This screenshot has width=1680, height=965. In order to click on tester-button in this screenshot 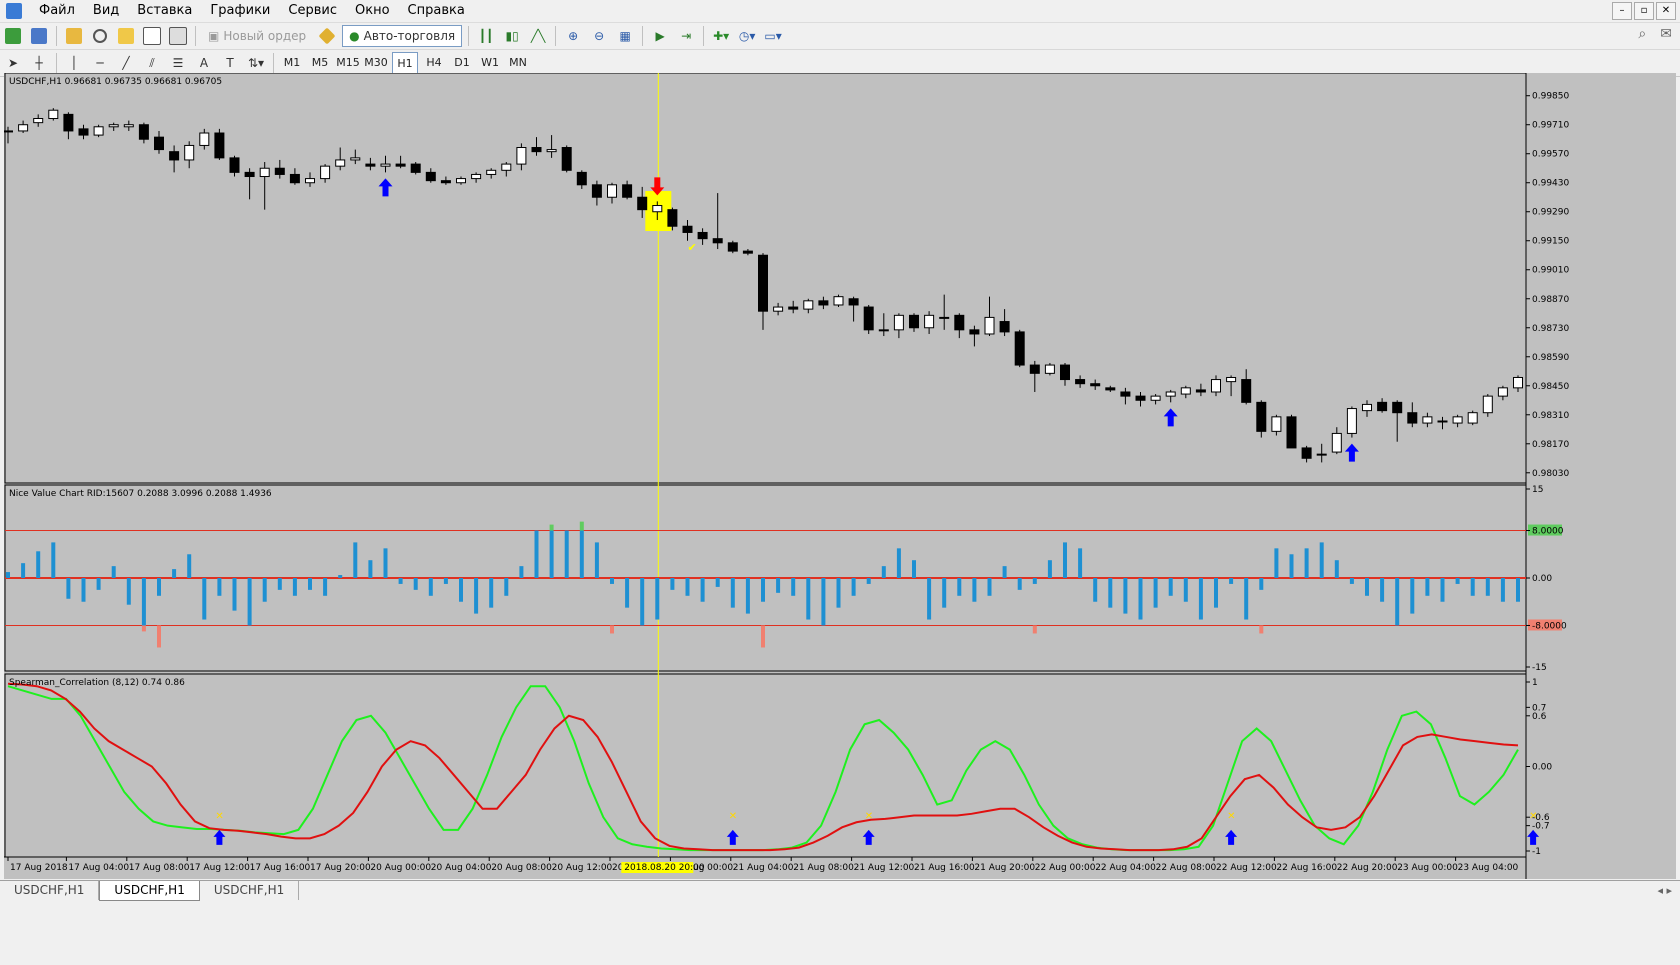, I will do `click(178, 36)`.